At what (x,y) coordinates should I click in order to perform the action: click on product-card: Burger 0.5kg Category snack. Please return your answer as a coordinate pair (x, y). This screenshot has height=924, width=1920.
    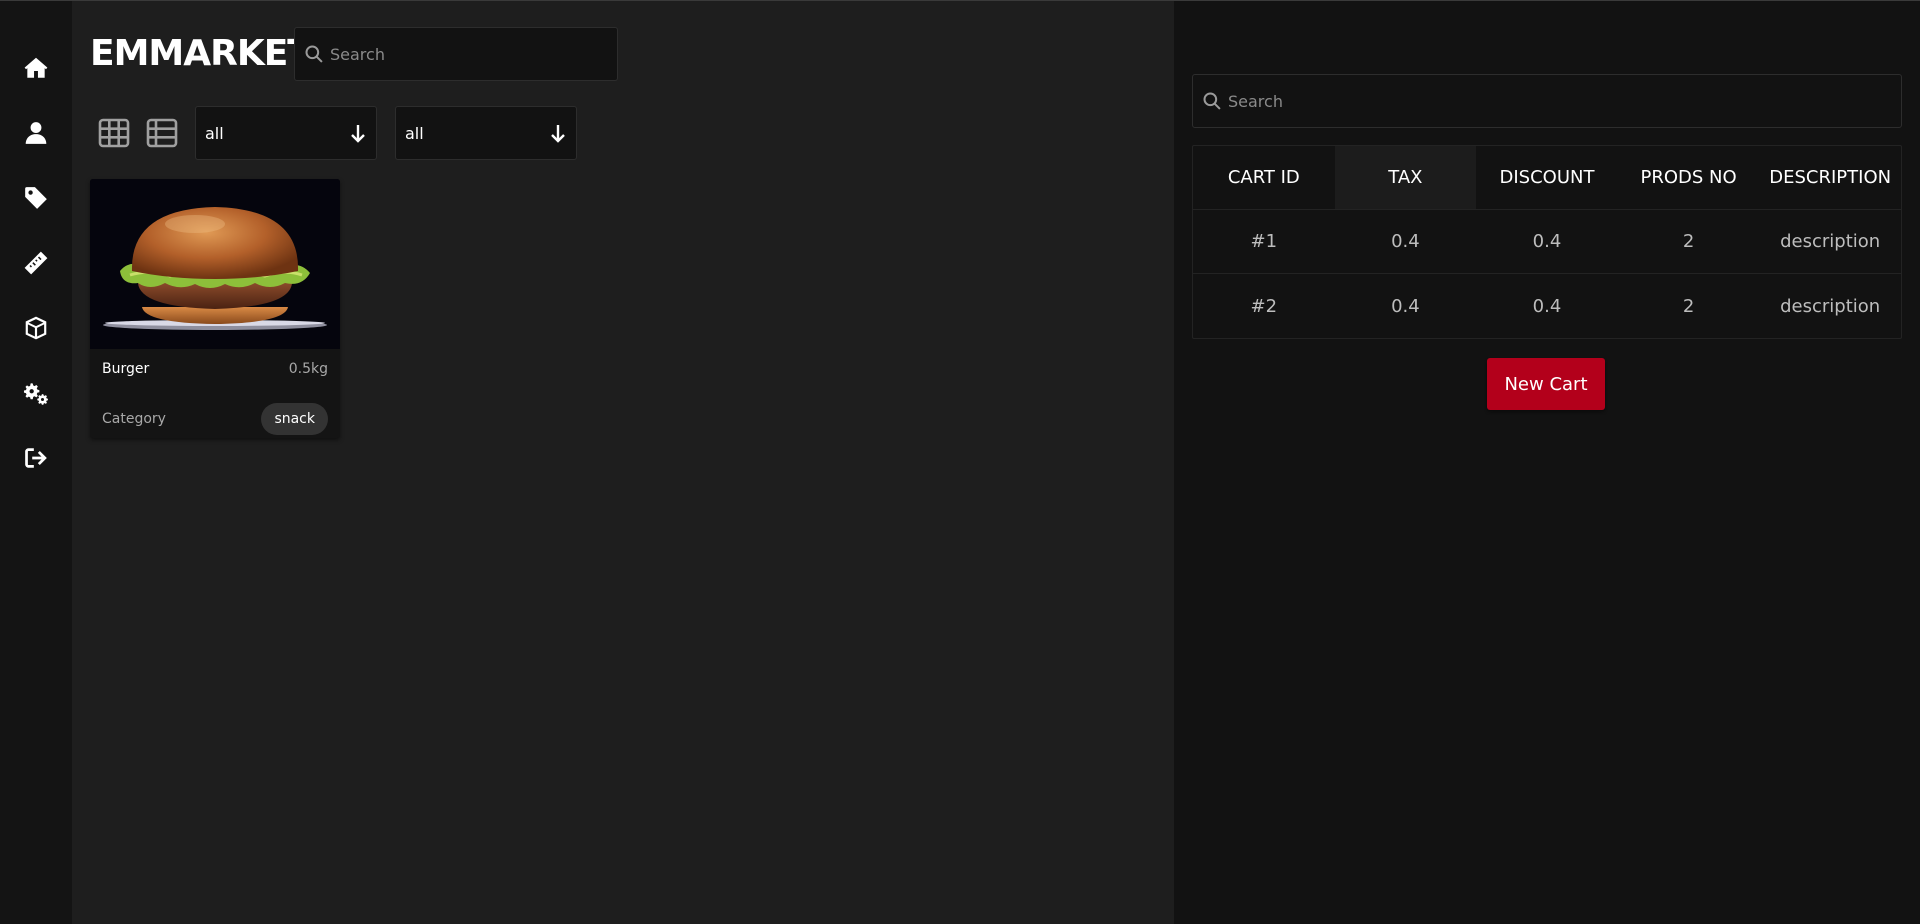
    Looking at the image, I should click on (215, 308).